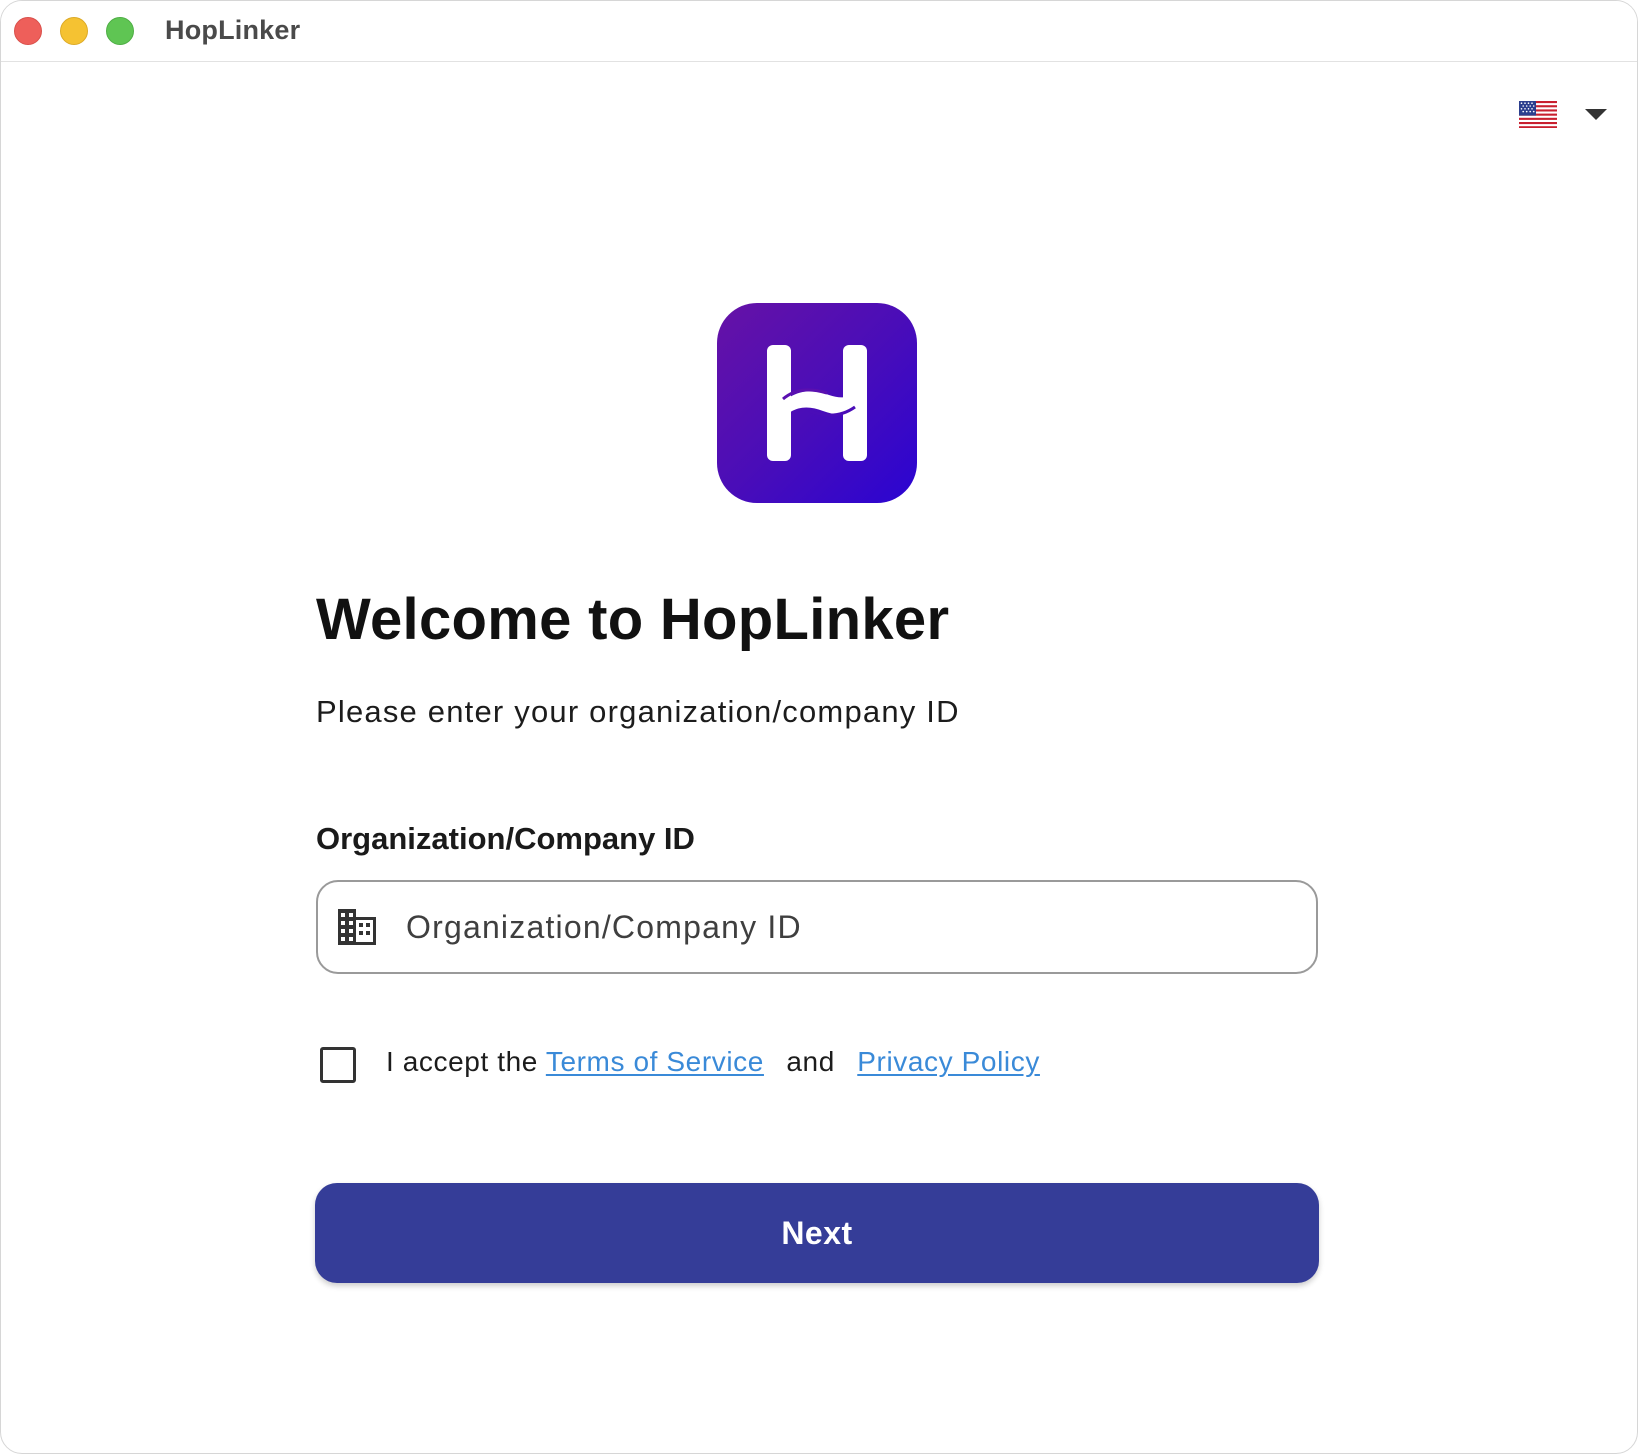 This screenshot has width=1638, height=1454. I want to click on org-id-input, so click(860, 927).